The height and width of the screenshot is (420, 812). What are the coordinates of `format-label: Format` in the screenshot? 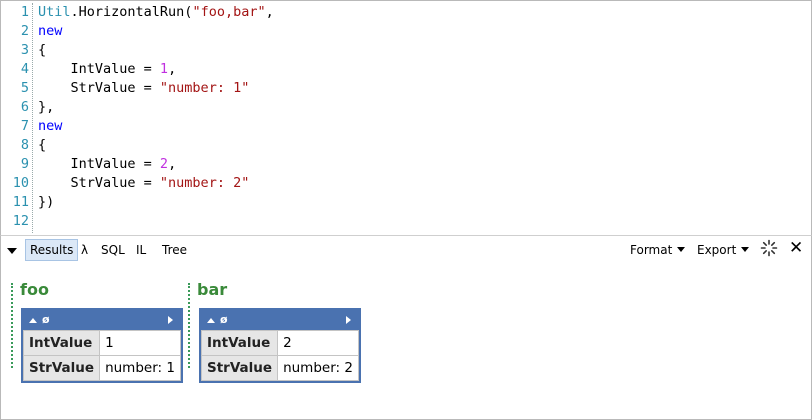 It's located at (651, 250).